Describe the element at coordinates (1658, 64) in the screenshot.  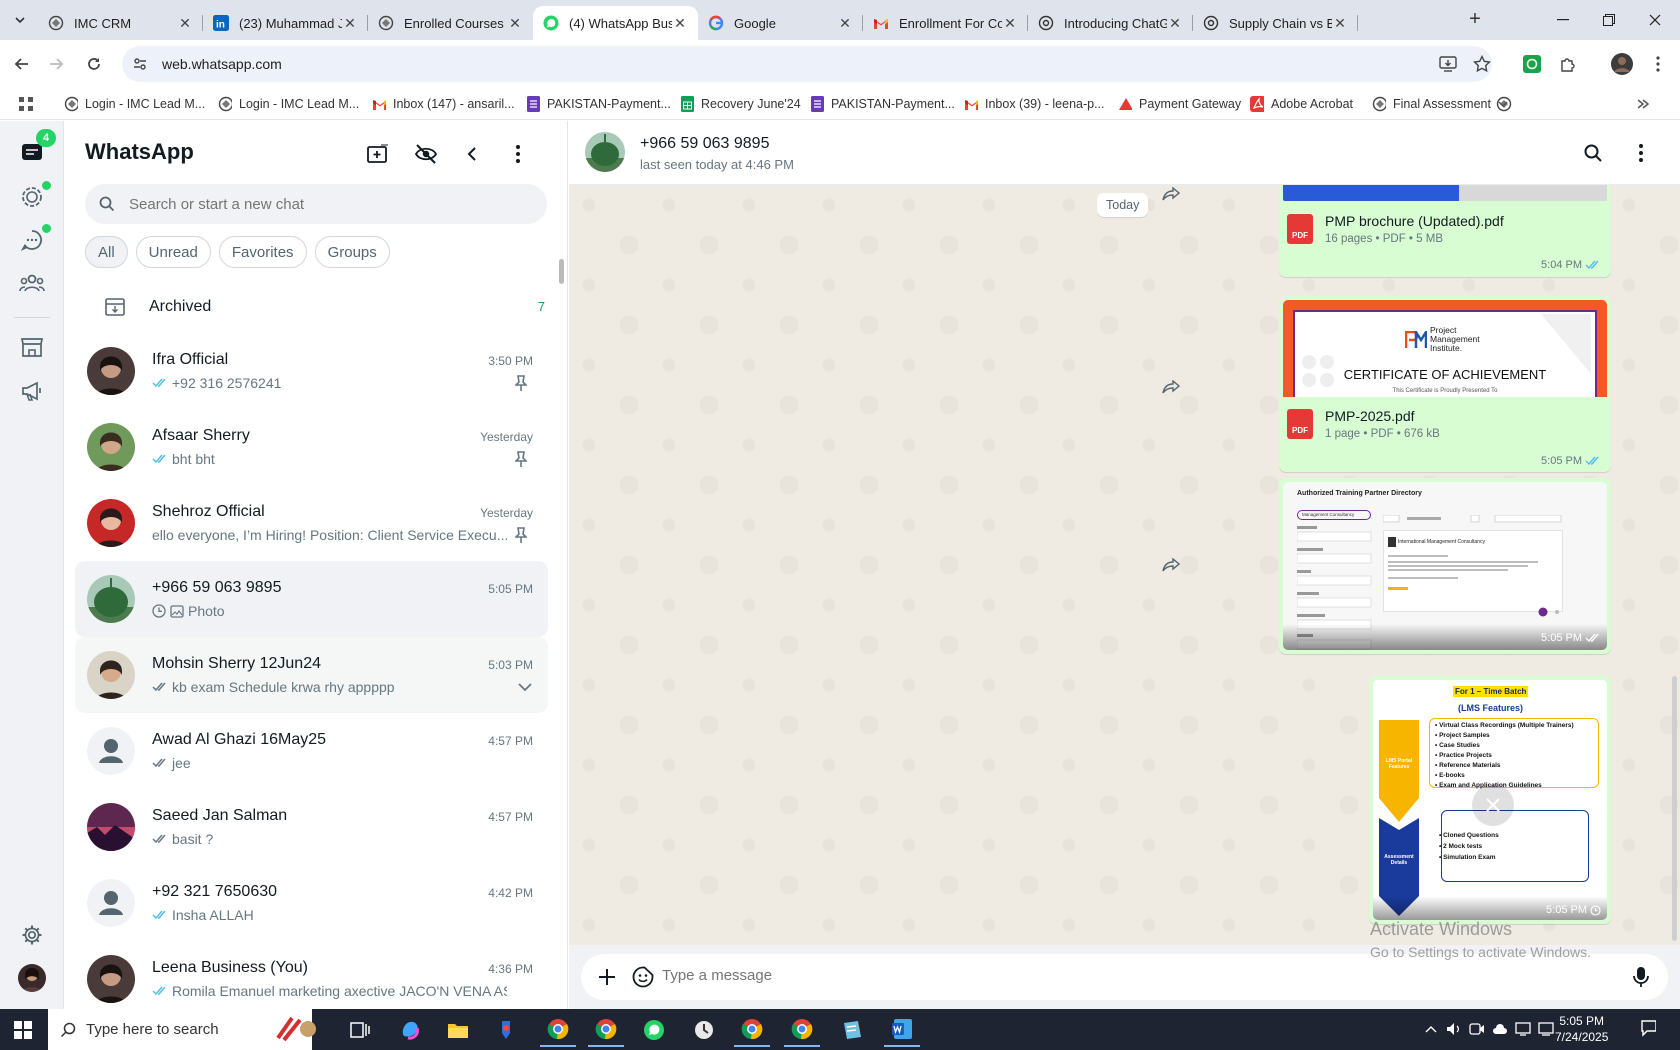
I see `browser-menu-icon` at that location.